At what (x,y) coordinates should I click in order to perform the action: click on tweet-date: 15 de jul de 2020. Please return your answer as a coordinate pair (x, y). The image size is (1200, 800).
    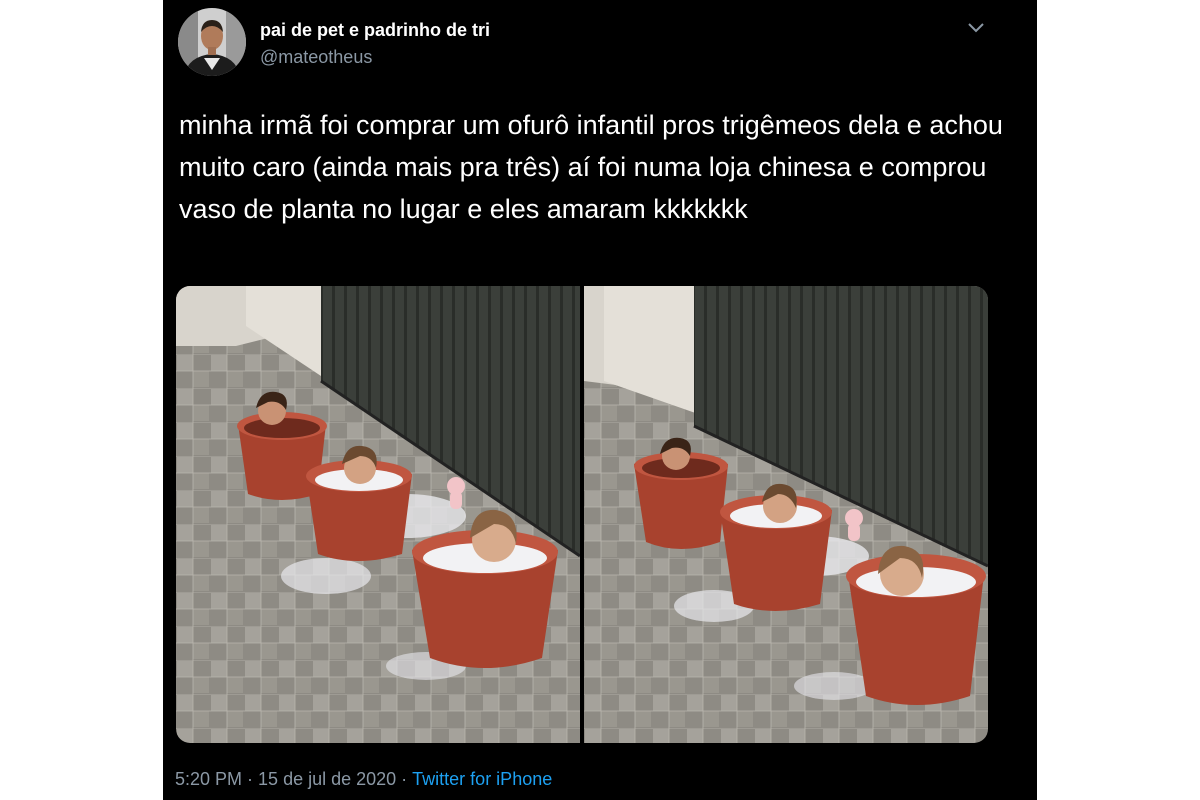
    Looking at the image, I should click on (327, 779).